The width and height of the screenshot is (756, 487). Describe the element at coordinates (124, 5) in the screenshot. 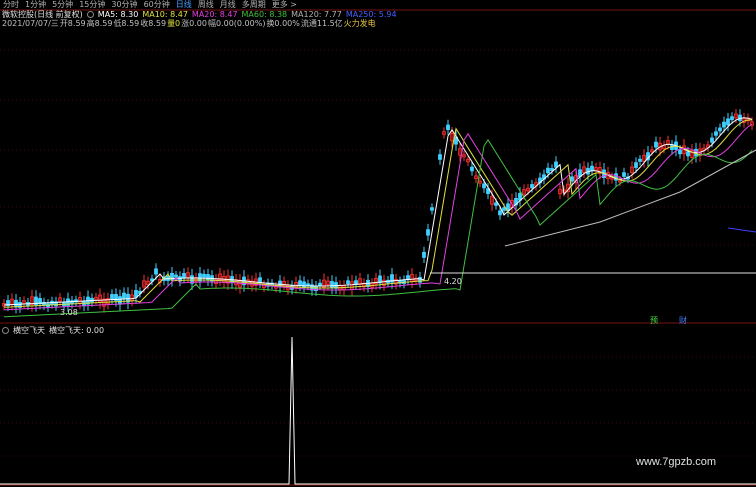

I see `tab-4: 30分钟` at that location.